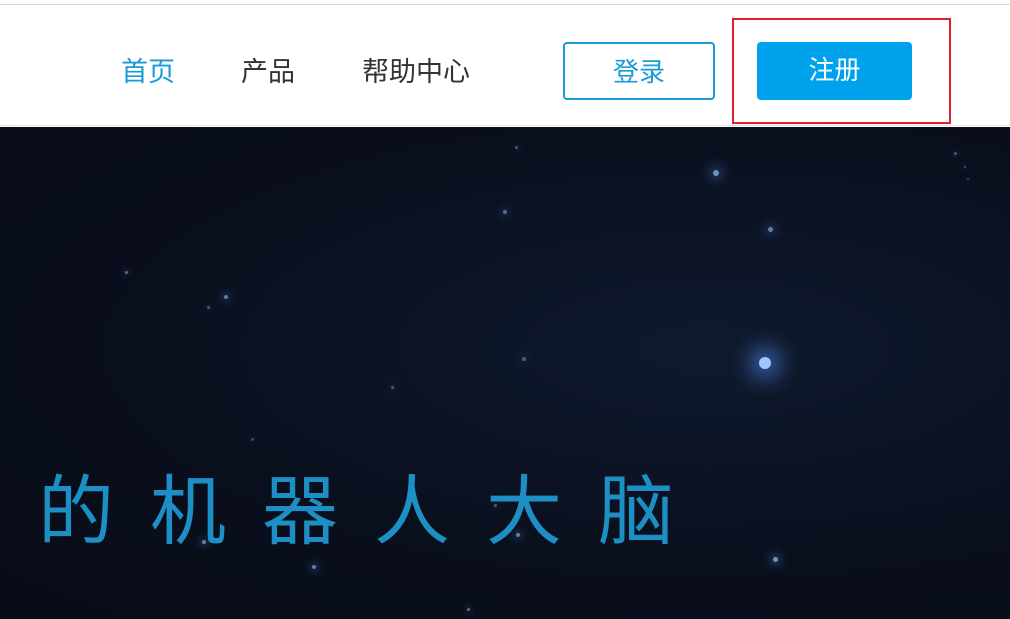 Image resolution: width=1010 pixels, height=619 pixels. What do you see at coordinates (639, 71) in the screenshot?
I see `login-button: 登录` at bounding box center [639, 71].